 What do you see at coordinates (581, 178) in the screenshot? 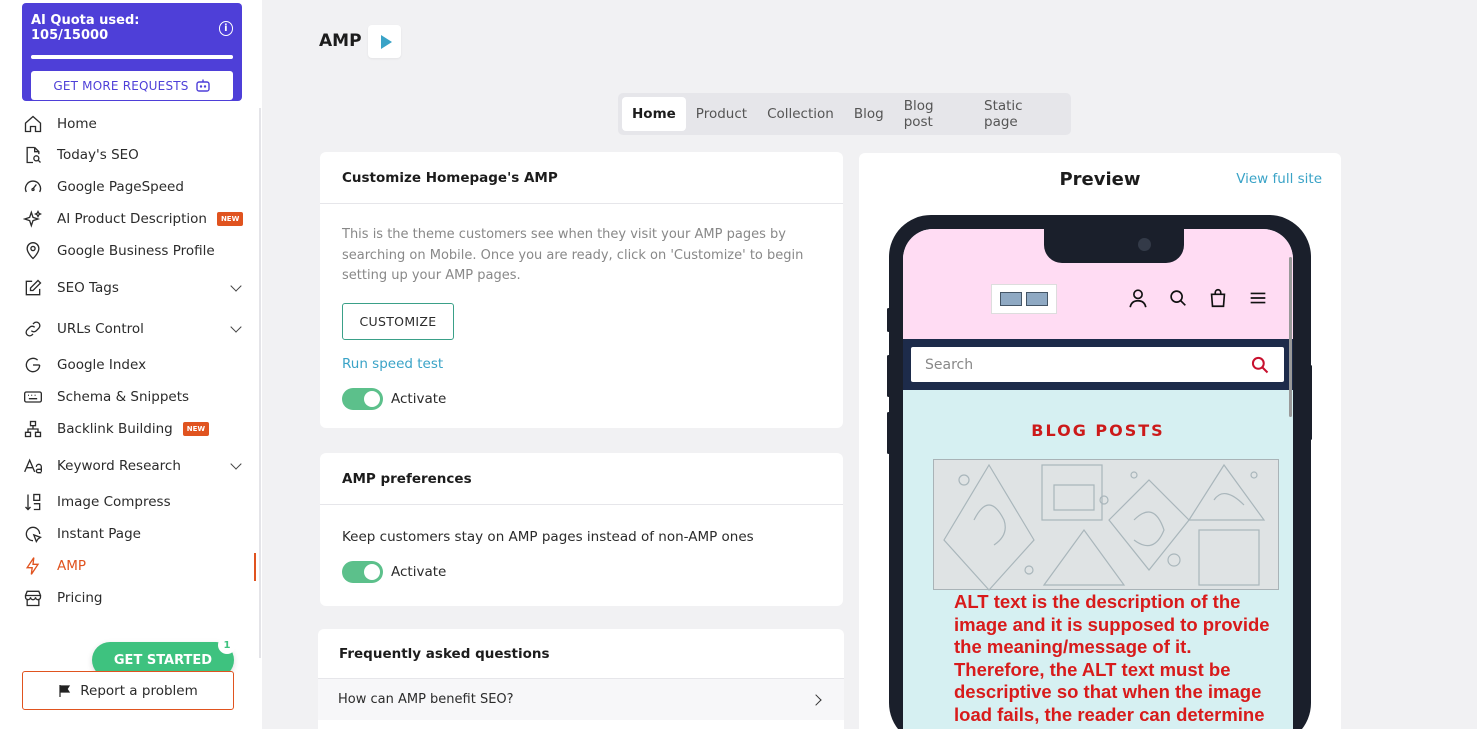
I see `card-title: Customize Homepage's AMP` at bounding box center [581, 178].